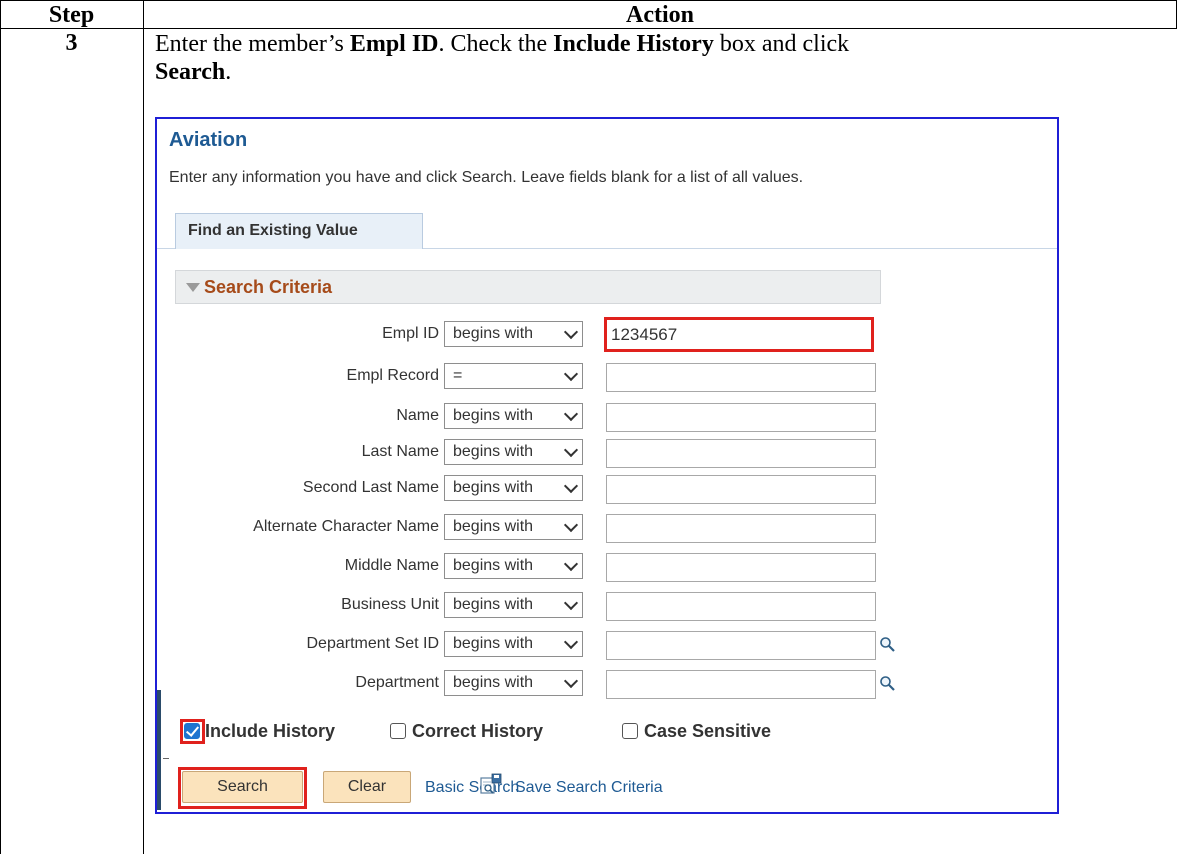 The image size is (1177, 854). What do you see at coordinates (192, 731) in the screenshot?
I see `include-history-checkbox` at bounding box center [192, 731].